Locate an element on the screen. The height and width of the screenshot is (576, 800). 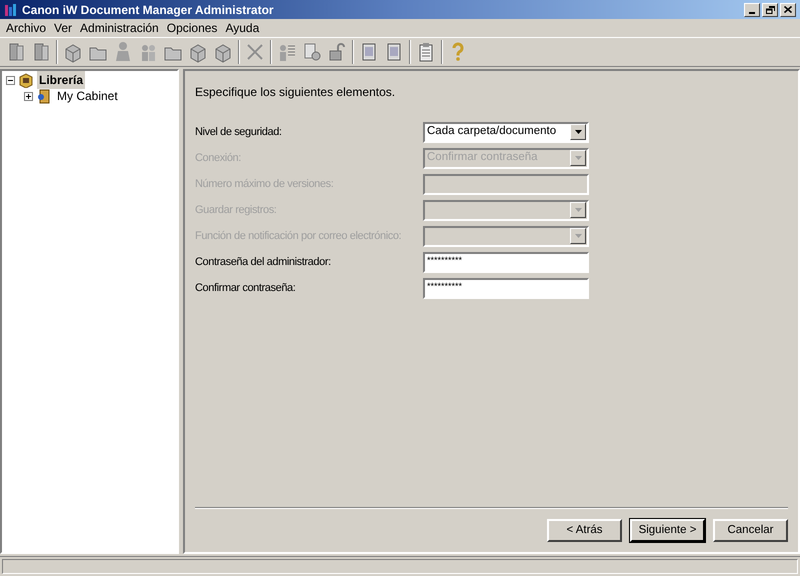
menu-item: Archivo is located at coordinates (26, 28).